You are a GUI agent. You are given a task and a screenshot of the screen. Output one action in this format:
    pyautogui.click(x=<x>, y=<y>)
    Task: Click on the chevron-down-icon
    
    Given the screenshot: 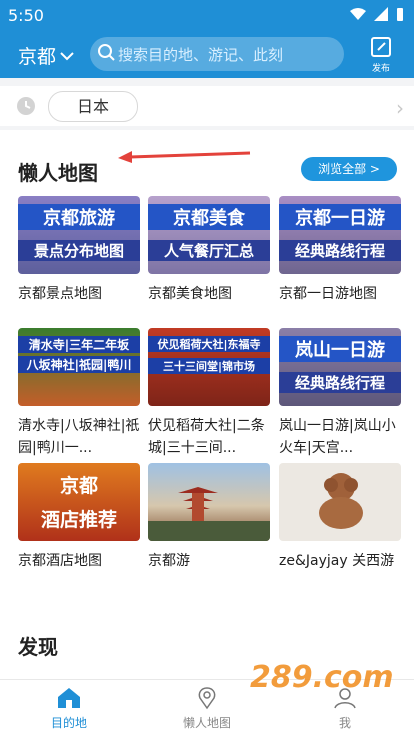 What is the action you would take?
    pyautogui.click(x=67, y=55)
    